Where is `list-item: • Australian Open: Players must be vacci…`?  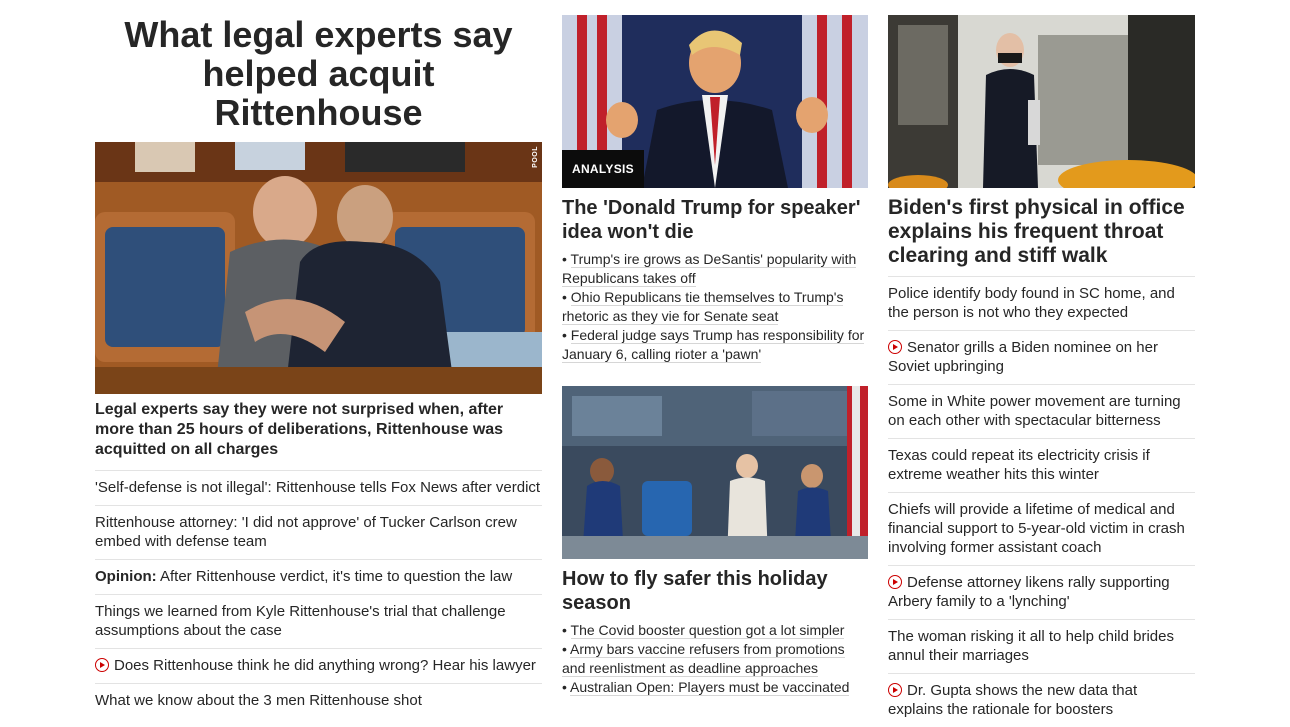 list-item: • Australian Open: Players must be vacci… is located at coordinates (715, 687).